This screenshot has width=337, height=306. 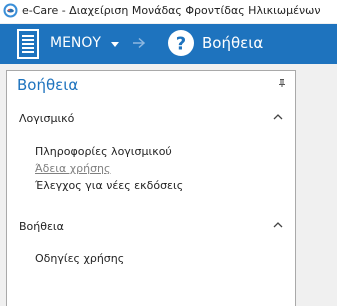 What do you see at coordinates (72, 168) in the screenshot?
I see `list-item-license: Άδεια χρήσης` at bounding box center [72, 168].